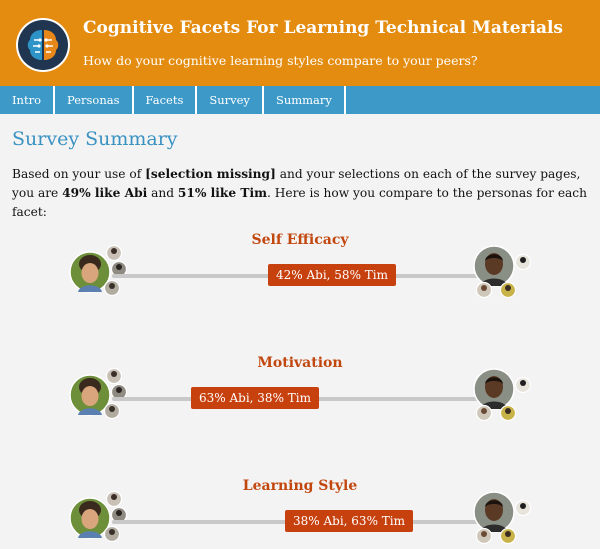 The image size is (600, 549). I want to click on selection-missing-text: [selection missing], so click(210, 174).